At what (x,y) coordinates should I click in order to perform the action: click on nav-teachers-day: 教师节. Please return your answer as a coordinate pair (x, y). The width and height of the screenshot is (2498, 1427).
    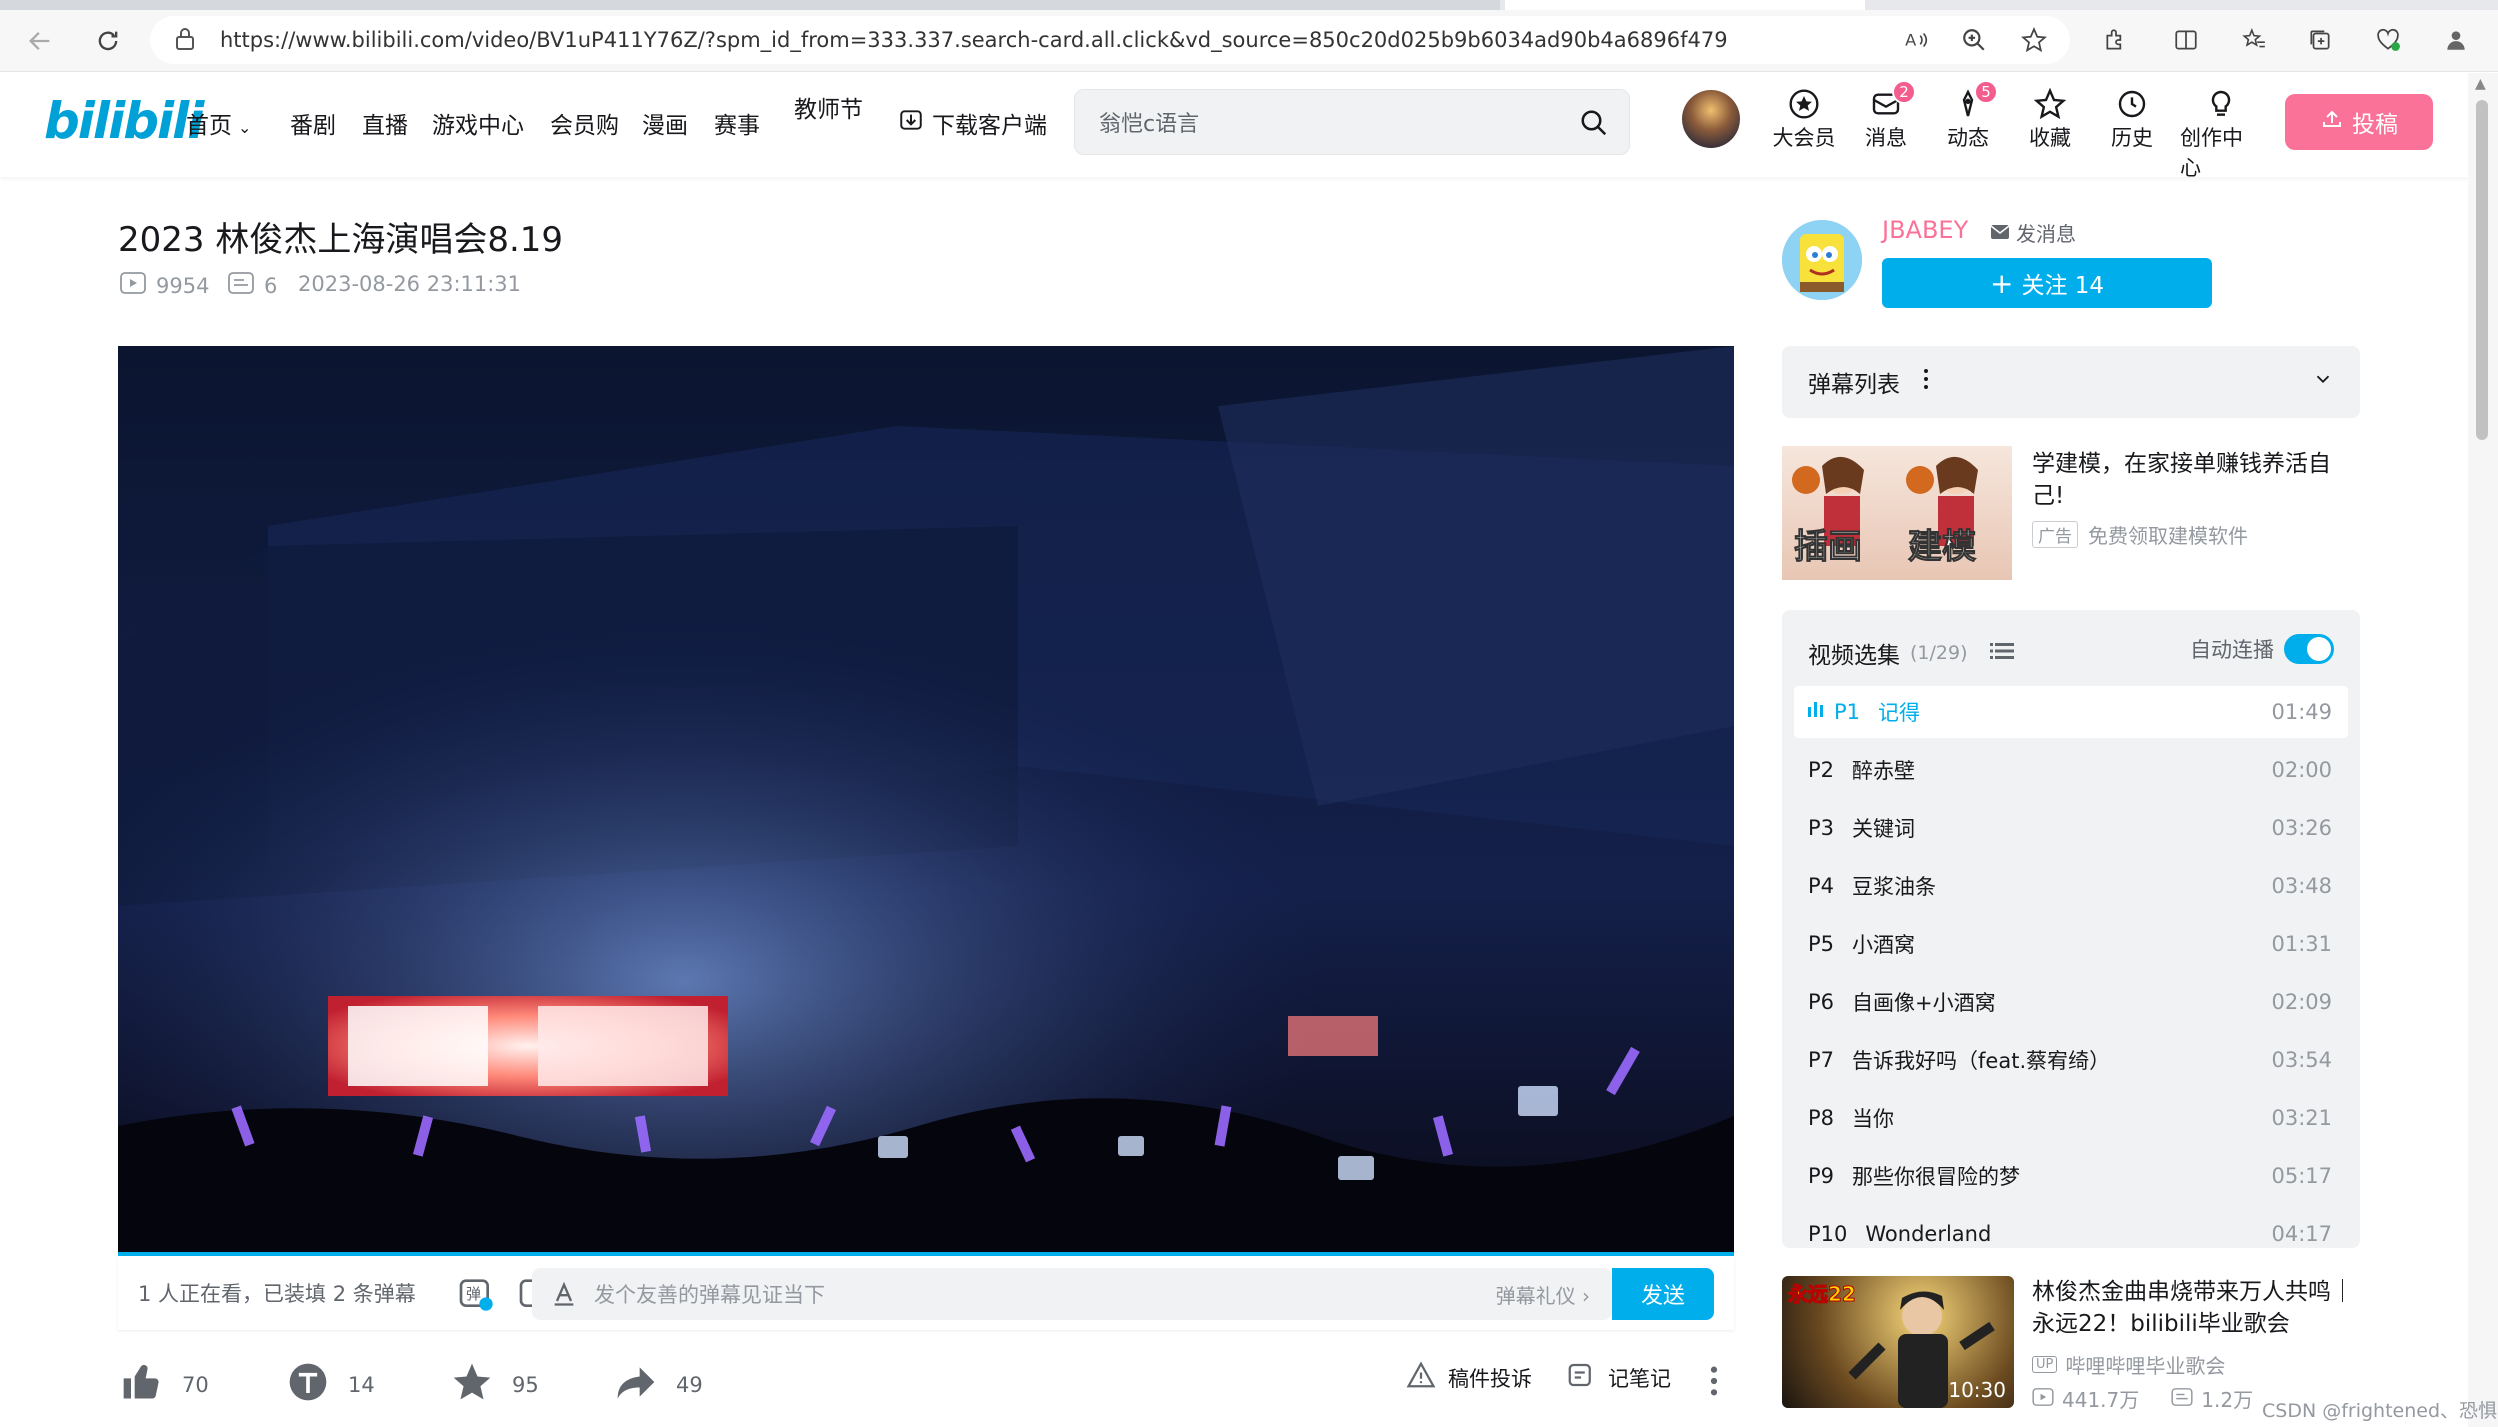
    Looking at the image, I should click on (828, 107).